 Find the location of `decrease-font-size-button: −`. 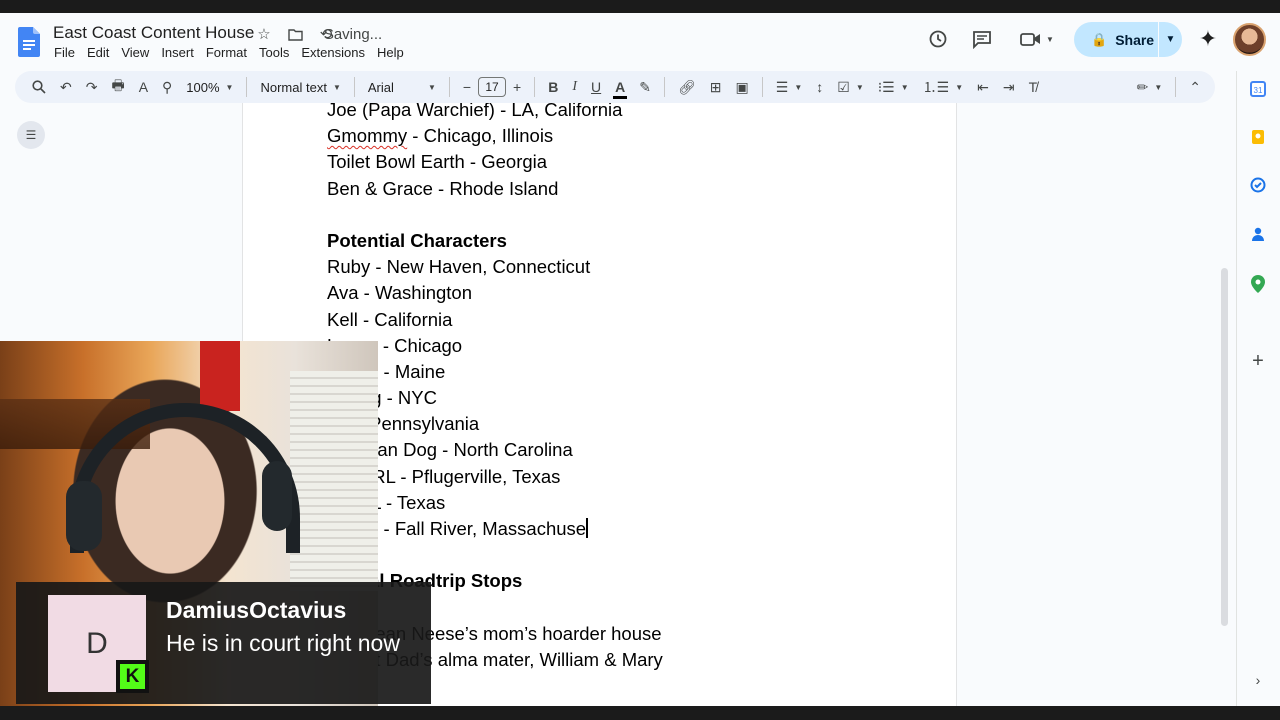

decrease-font-size-button: − is located at coordinates (467, 87).